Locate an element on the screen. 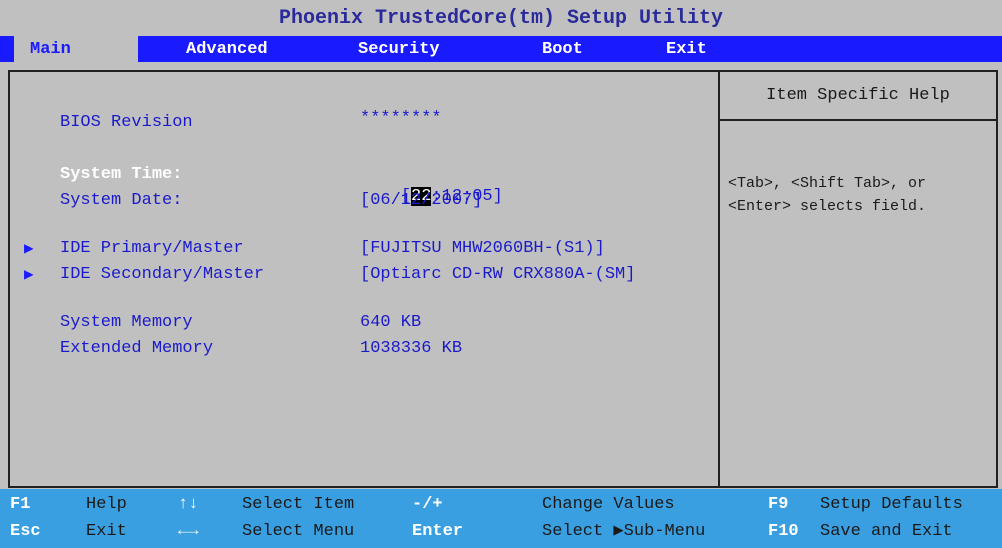 The width and height of the screenshot is (1002, 548). enter-text-a: Select is located at coordinates (578, 531).